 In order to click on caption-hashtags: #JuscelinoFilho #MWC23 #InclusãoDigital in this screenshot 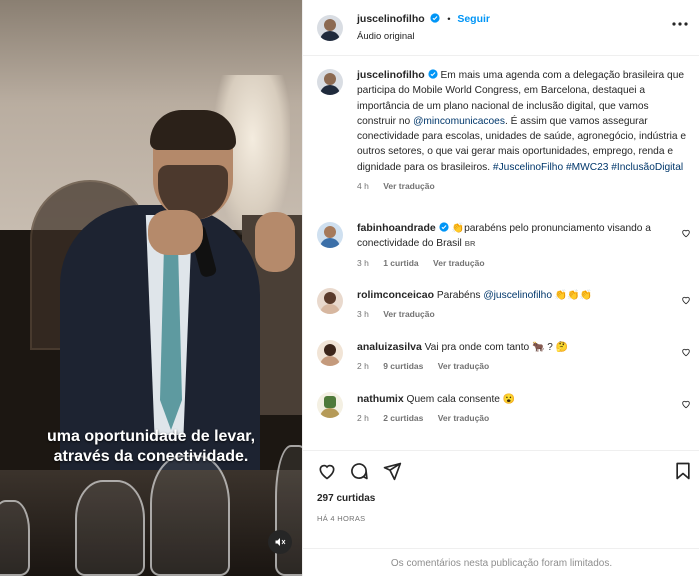, I will do `click(588, 167)`.